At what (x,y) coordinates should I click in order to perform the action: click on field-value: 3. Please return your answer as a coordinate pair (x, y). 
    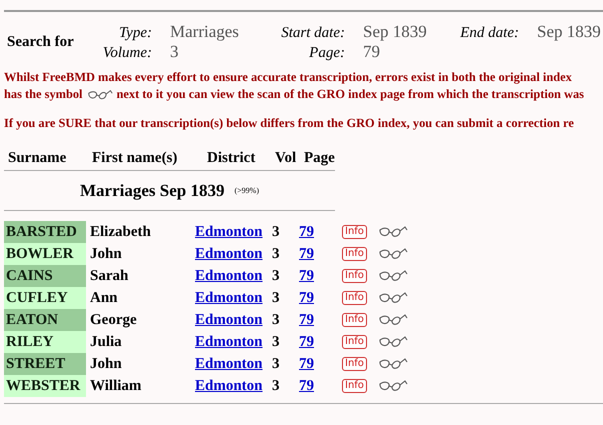
    Looking at the image, I should click on (175, 52).